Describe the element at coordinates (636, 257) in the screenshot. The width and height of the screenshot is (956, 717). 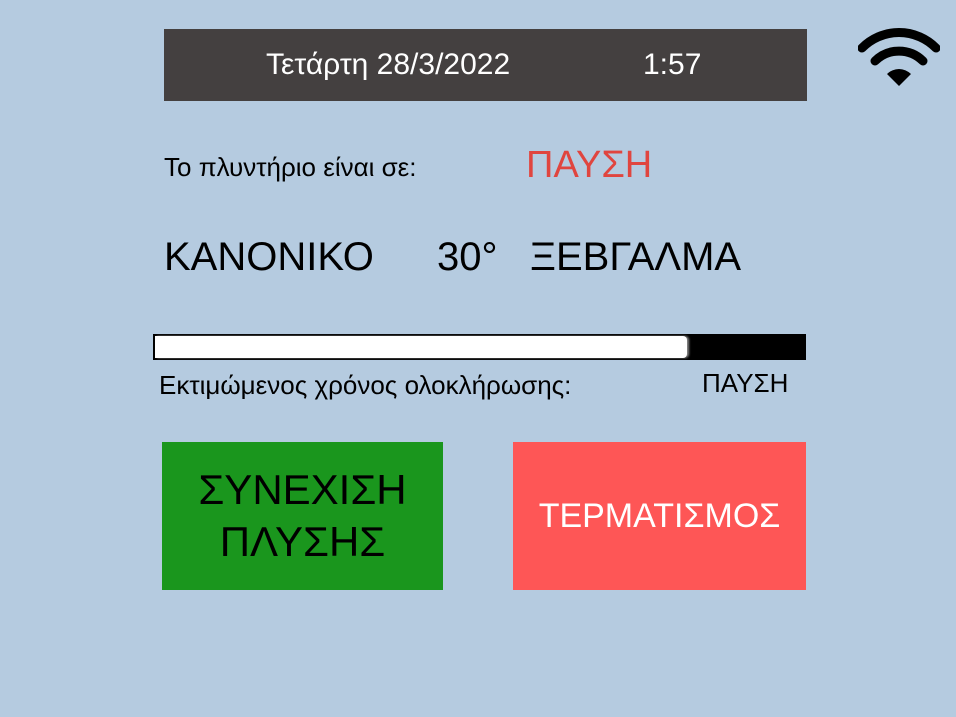
I see `program-phase: ΞΕΒΓΑΛΜΑ` at that location.